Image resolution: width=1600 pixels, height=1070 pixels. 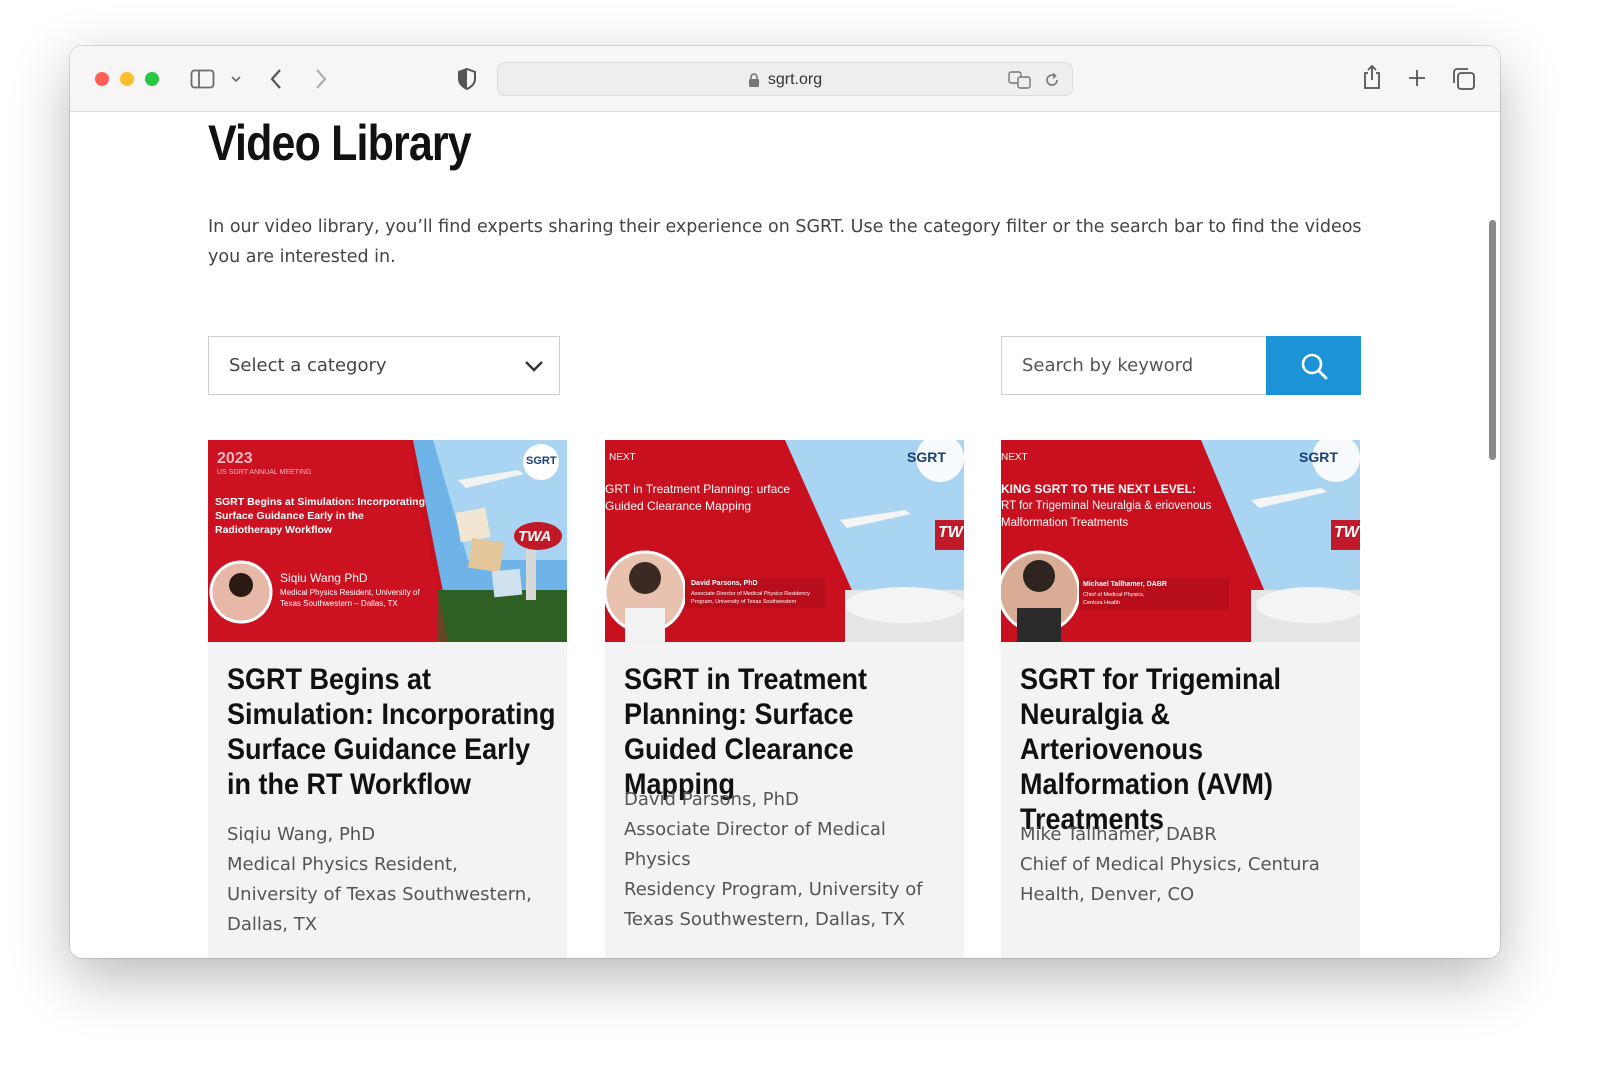 I want to click on search-icon, so click(x=1314, y=366).